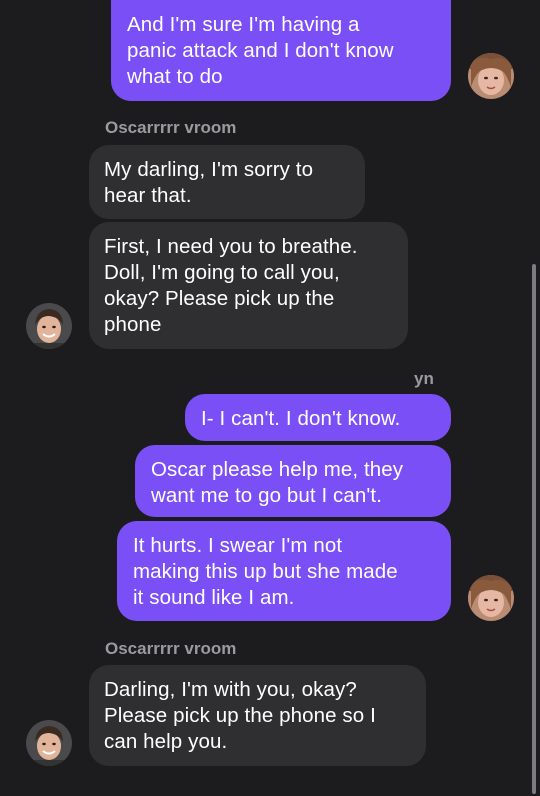 The width and height of the screenshot is (540, 796). What do you see at coordinates (227, 182) in the screenshot?
I see `message-bubble-incoming: My darling, I'm sorry to hear that.` at bounding box center [227, 182].